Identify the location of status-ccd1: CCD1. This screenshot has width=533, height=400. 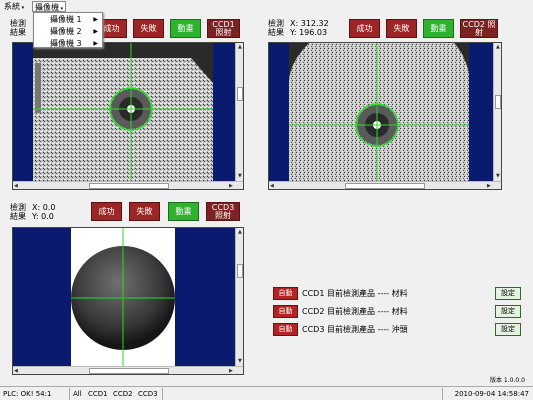
(98, 394).